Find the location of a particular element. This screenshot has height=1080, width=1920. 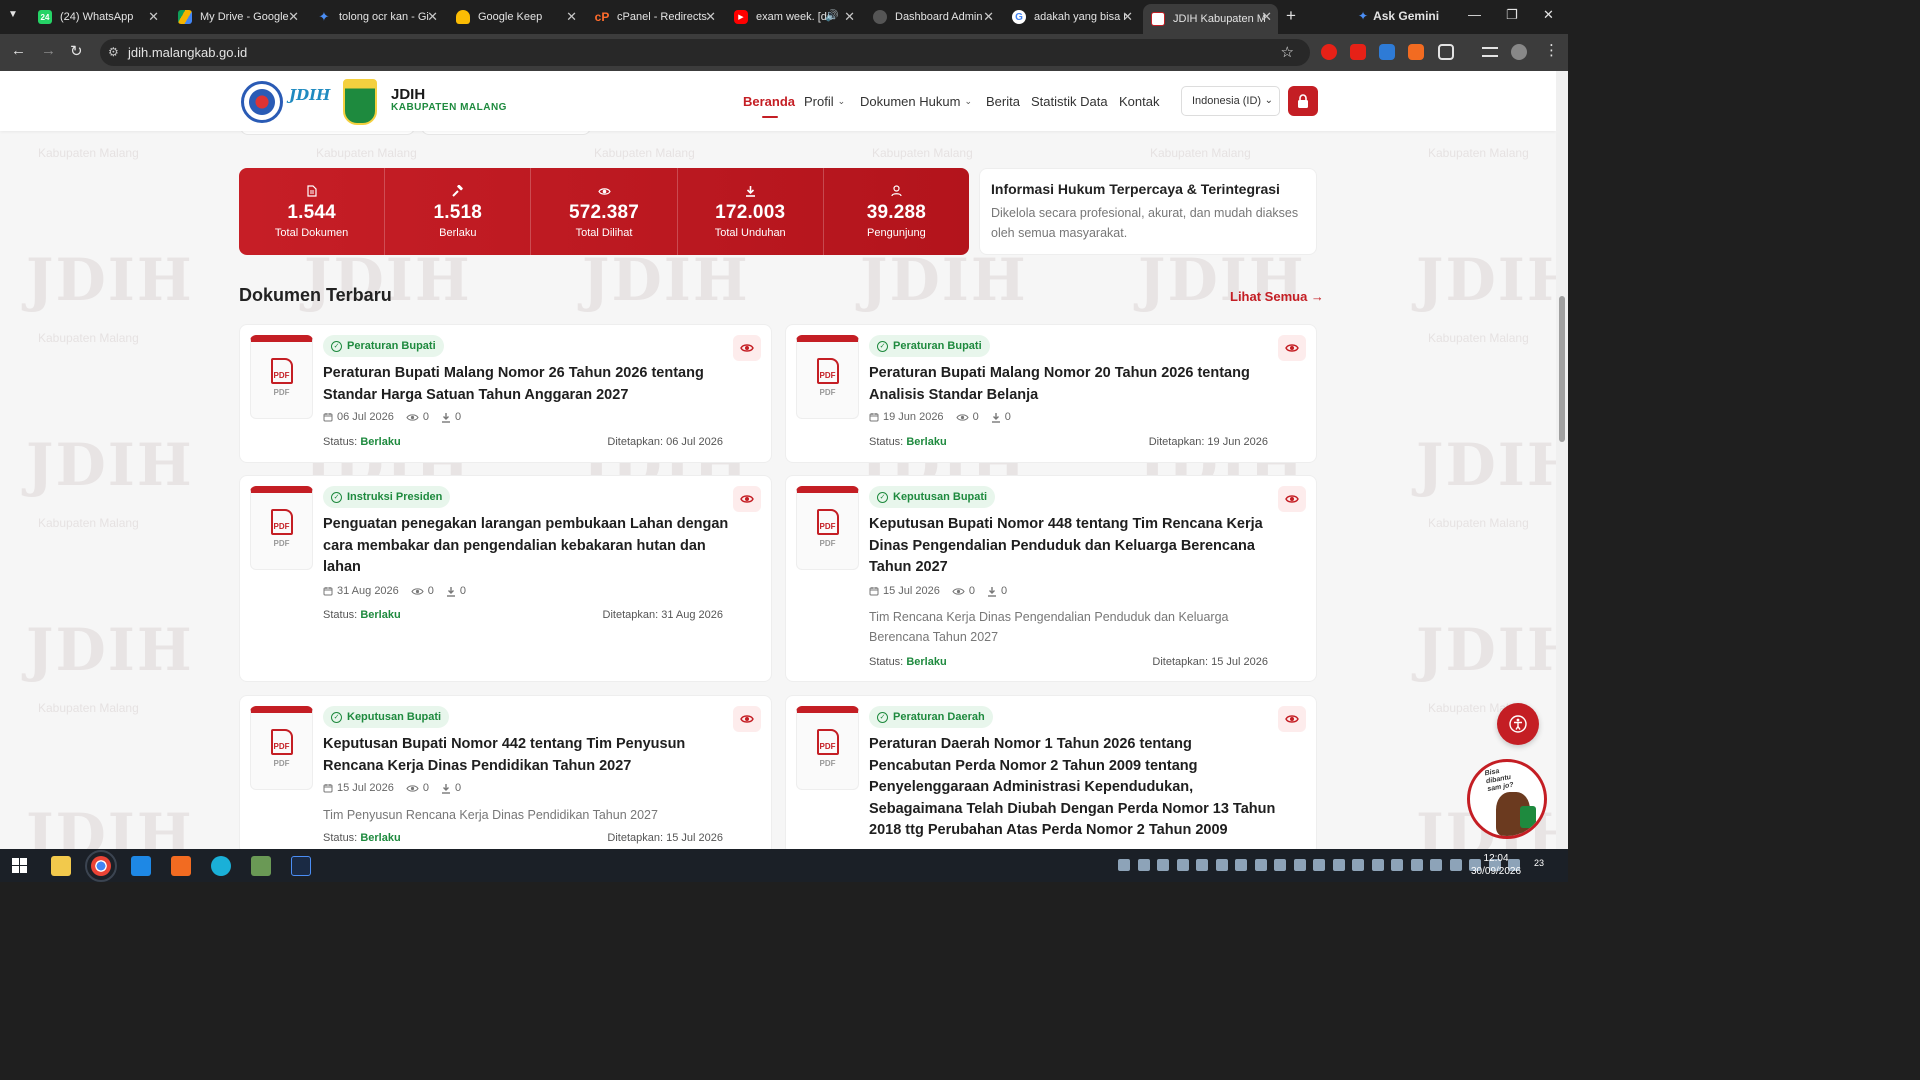

reload-icon: ↻ is located at coordinates (76, 51).